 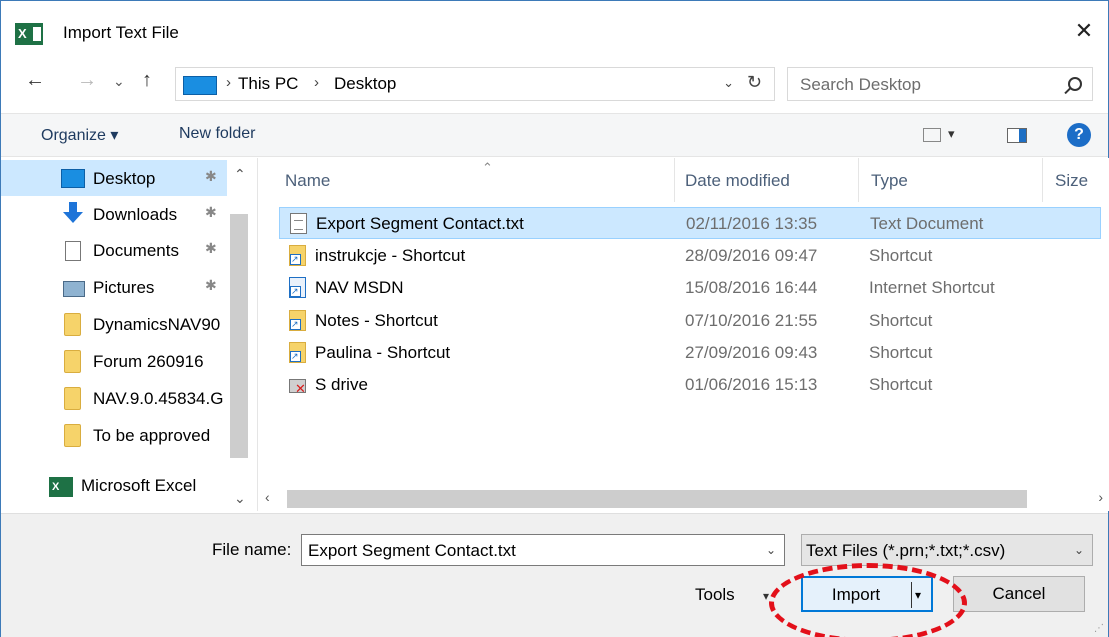 What do you see at coordinates (114, 398) in the screenshot?
I see `sidebar-item-nav-build: NAV.9.0.45834.G` at bounding box center [114, 398].